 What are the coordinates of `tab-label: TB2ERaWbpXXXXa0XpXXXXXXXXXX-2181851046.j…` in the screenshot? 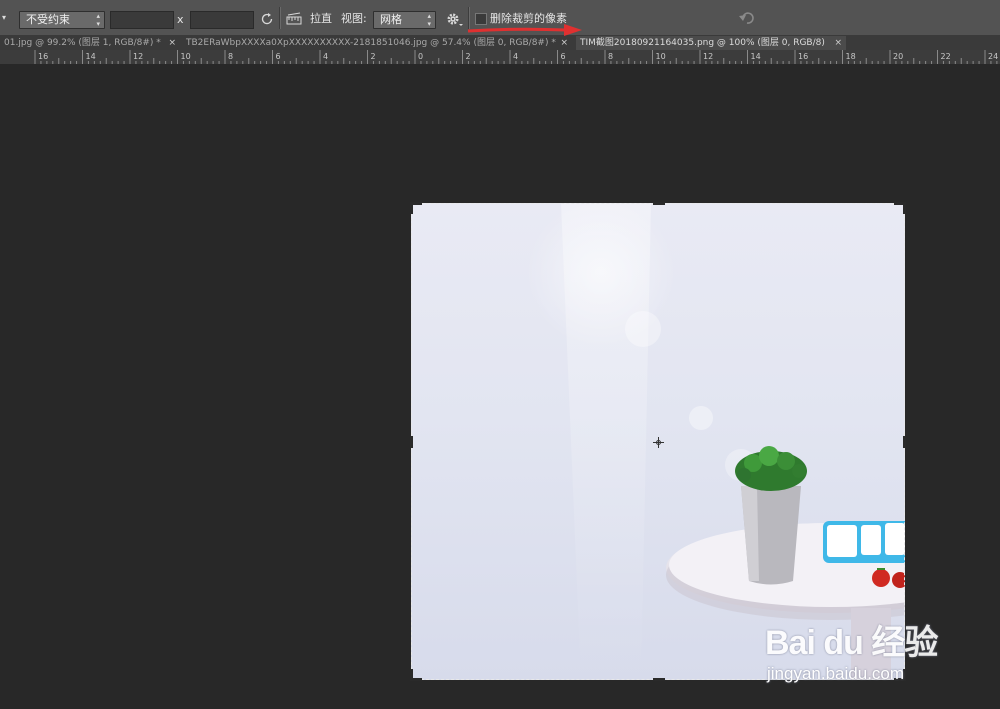 It's located at (371, 43).